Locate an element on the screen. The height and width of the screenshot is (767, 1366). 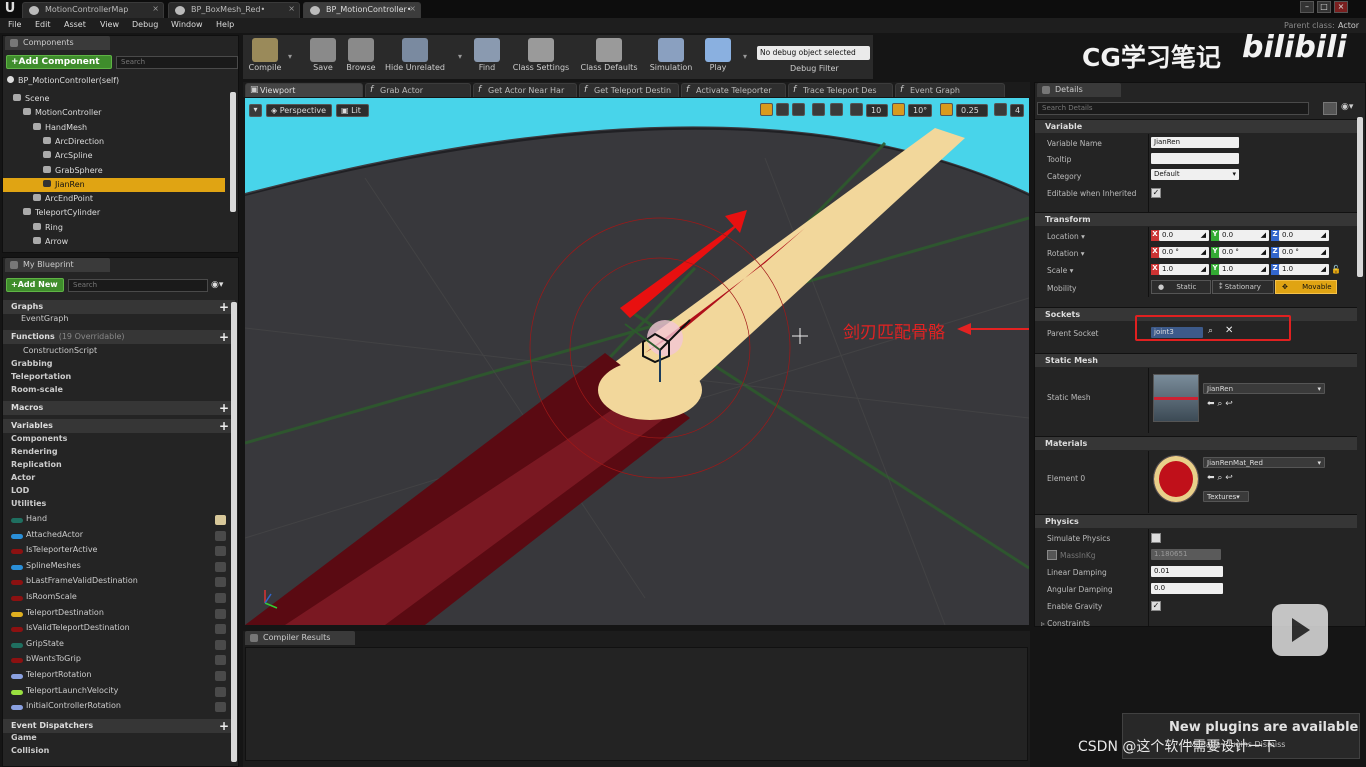
rotate-icon is located at coordinates (782, 109).